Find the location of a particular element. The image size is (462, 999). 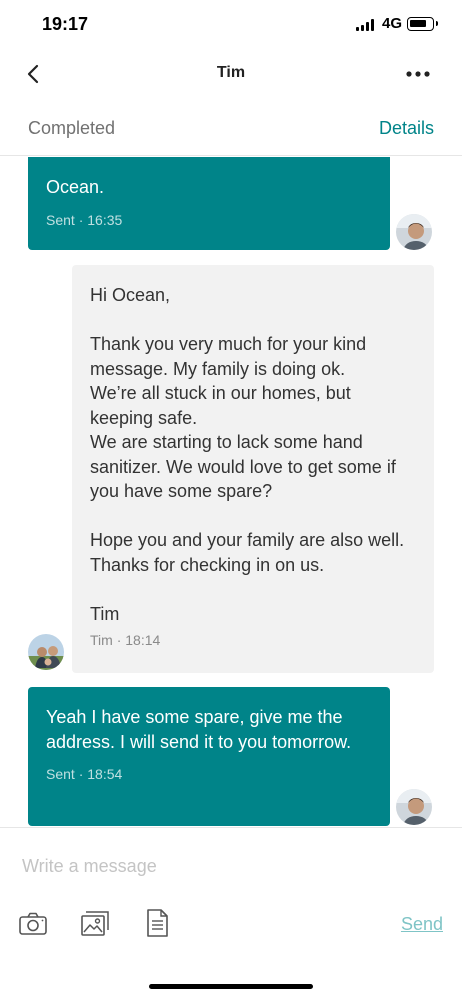

message-meta: Sent · 18:54 is located at coordinates (84, 774).